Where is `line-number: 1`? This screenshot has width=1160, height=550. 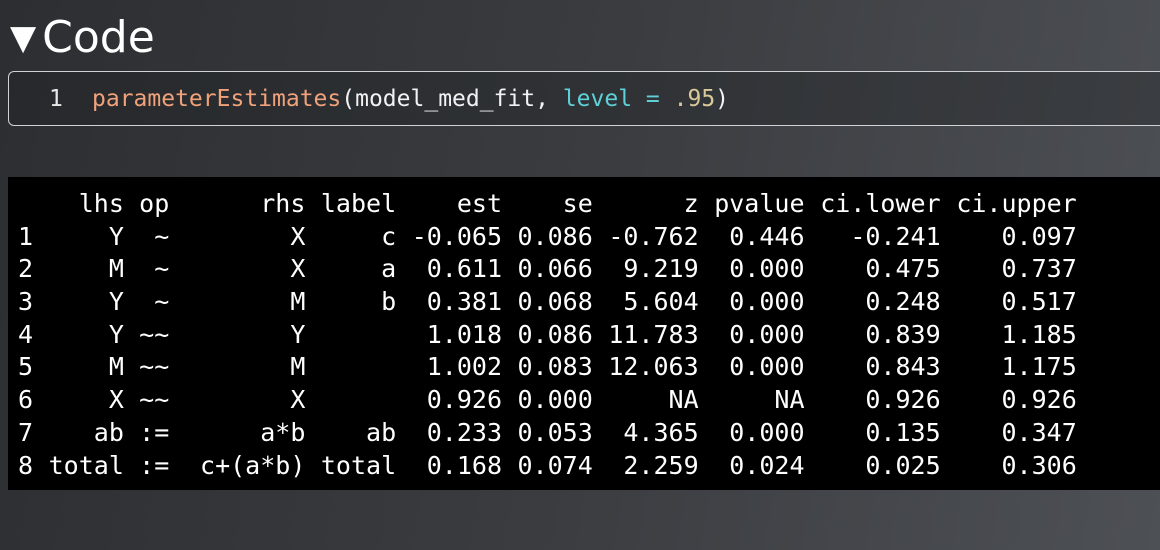 line-number: 1 is located at coordinates (56, 99).